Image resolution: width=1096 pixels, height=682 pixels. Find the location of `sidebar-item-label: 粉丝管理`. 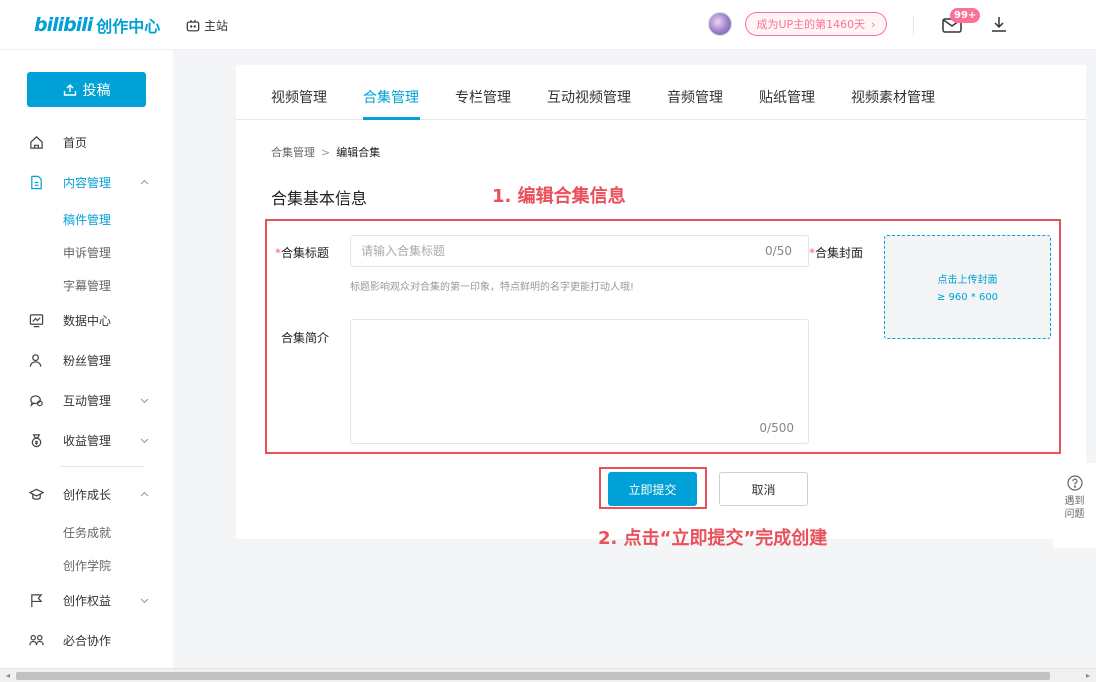

sidebar-item-label: 粉丝管理 is located at coordinates (87, 360).